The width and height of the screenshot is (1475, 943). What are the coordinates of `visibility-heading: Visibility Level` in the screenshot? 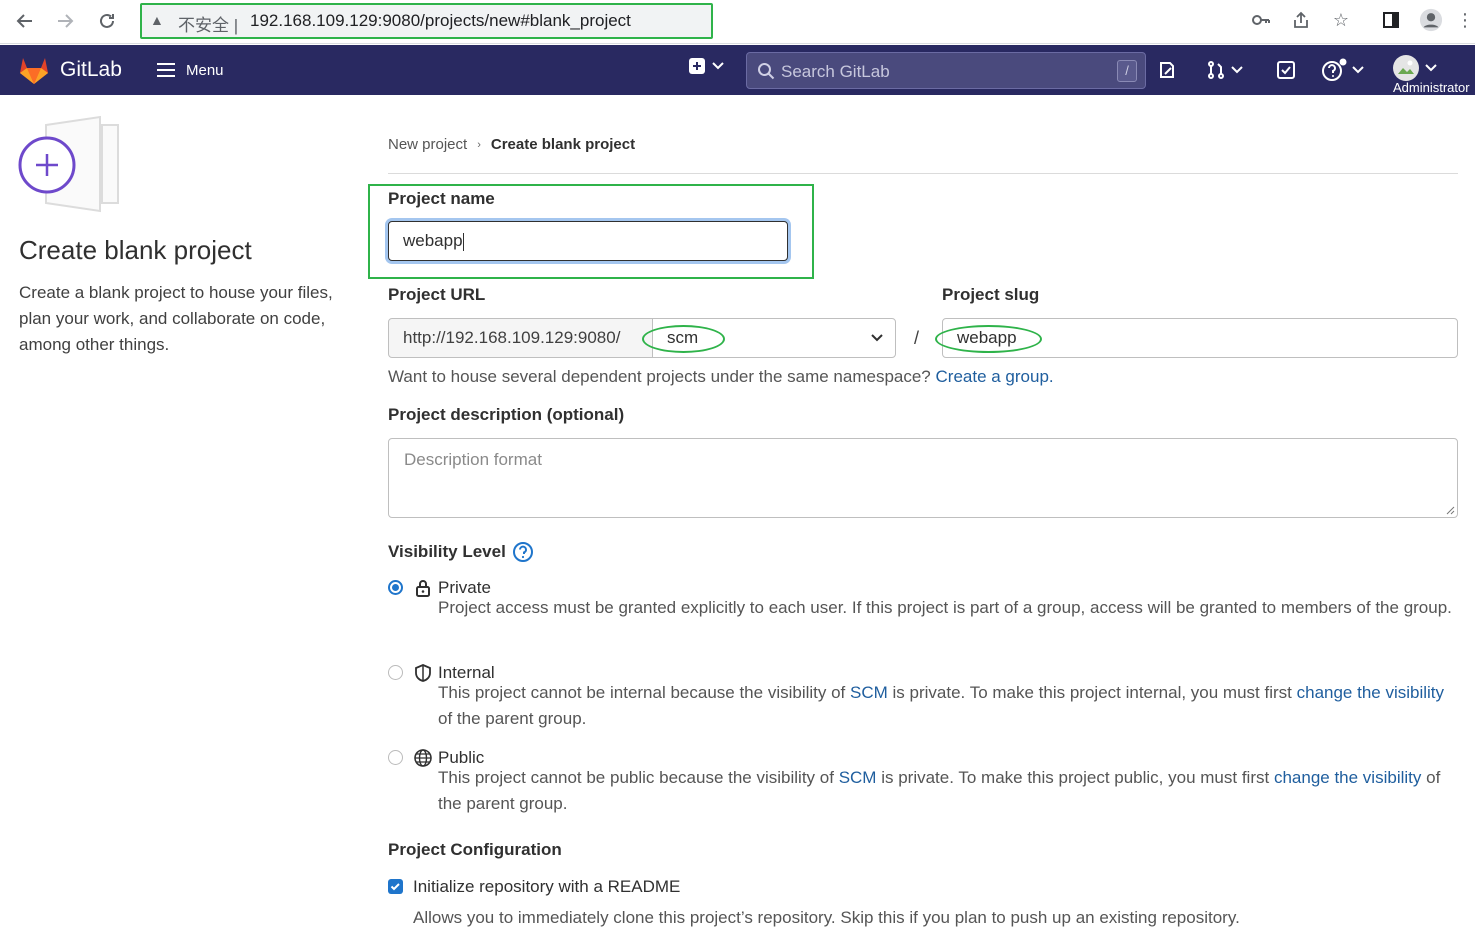 It's located at (461, 552).